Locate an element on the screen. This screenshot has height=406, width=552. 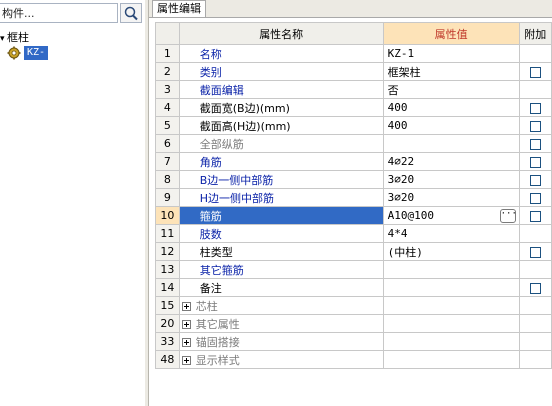
property-value: 框架柱 is located at coordinates (451, 71).